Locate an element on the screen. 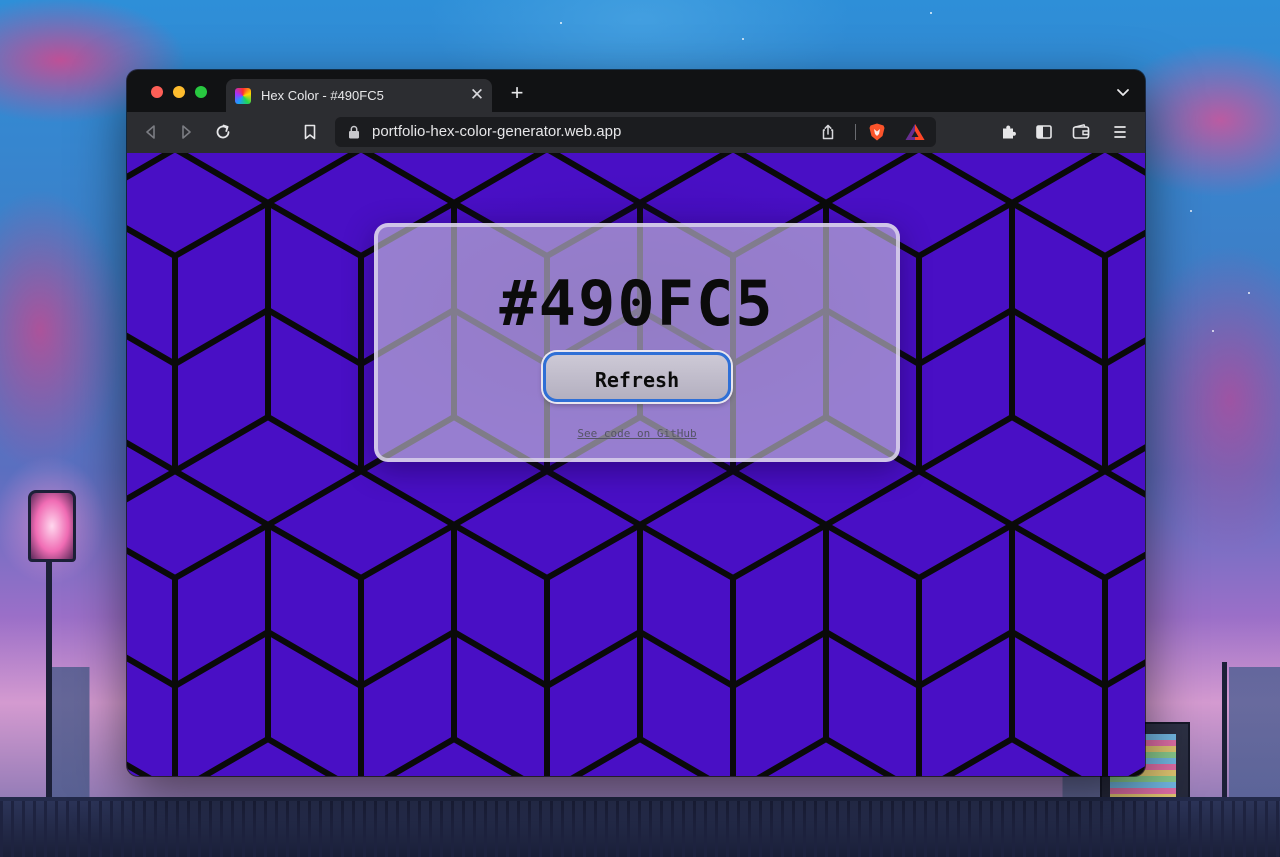 The image size is (1280, 857). address-bar: portfolio-hex-color-generator.web.app is located at coordinates (635, 132).